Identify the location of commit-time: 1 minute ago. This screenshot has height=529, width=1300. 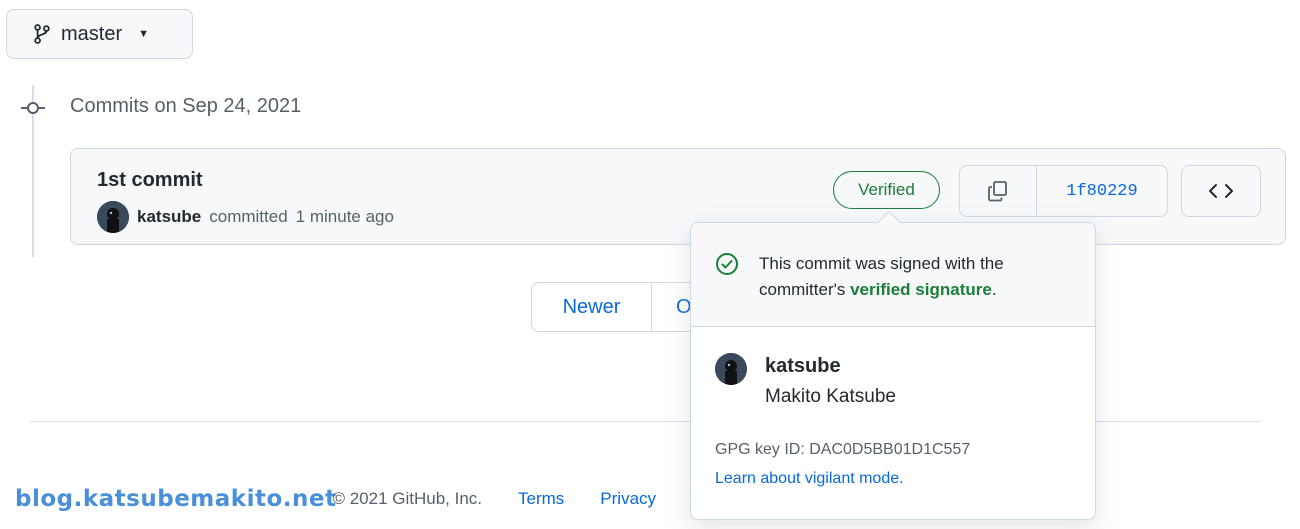
(344, 216).